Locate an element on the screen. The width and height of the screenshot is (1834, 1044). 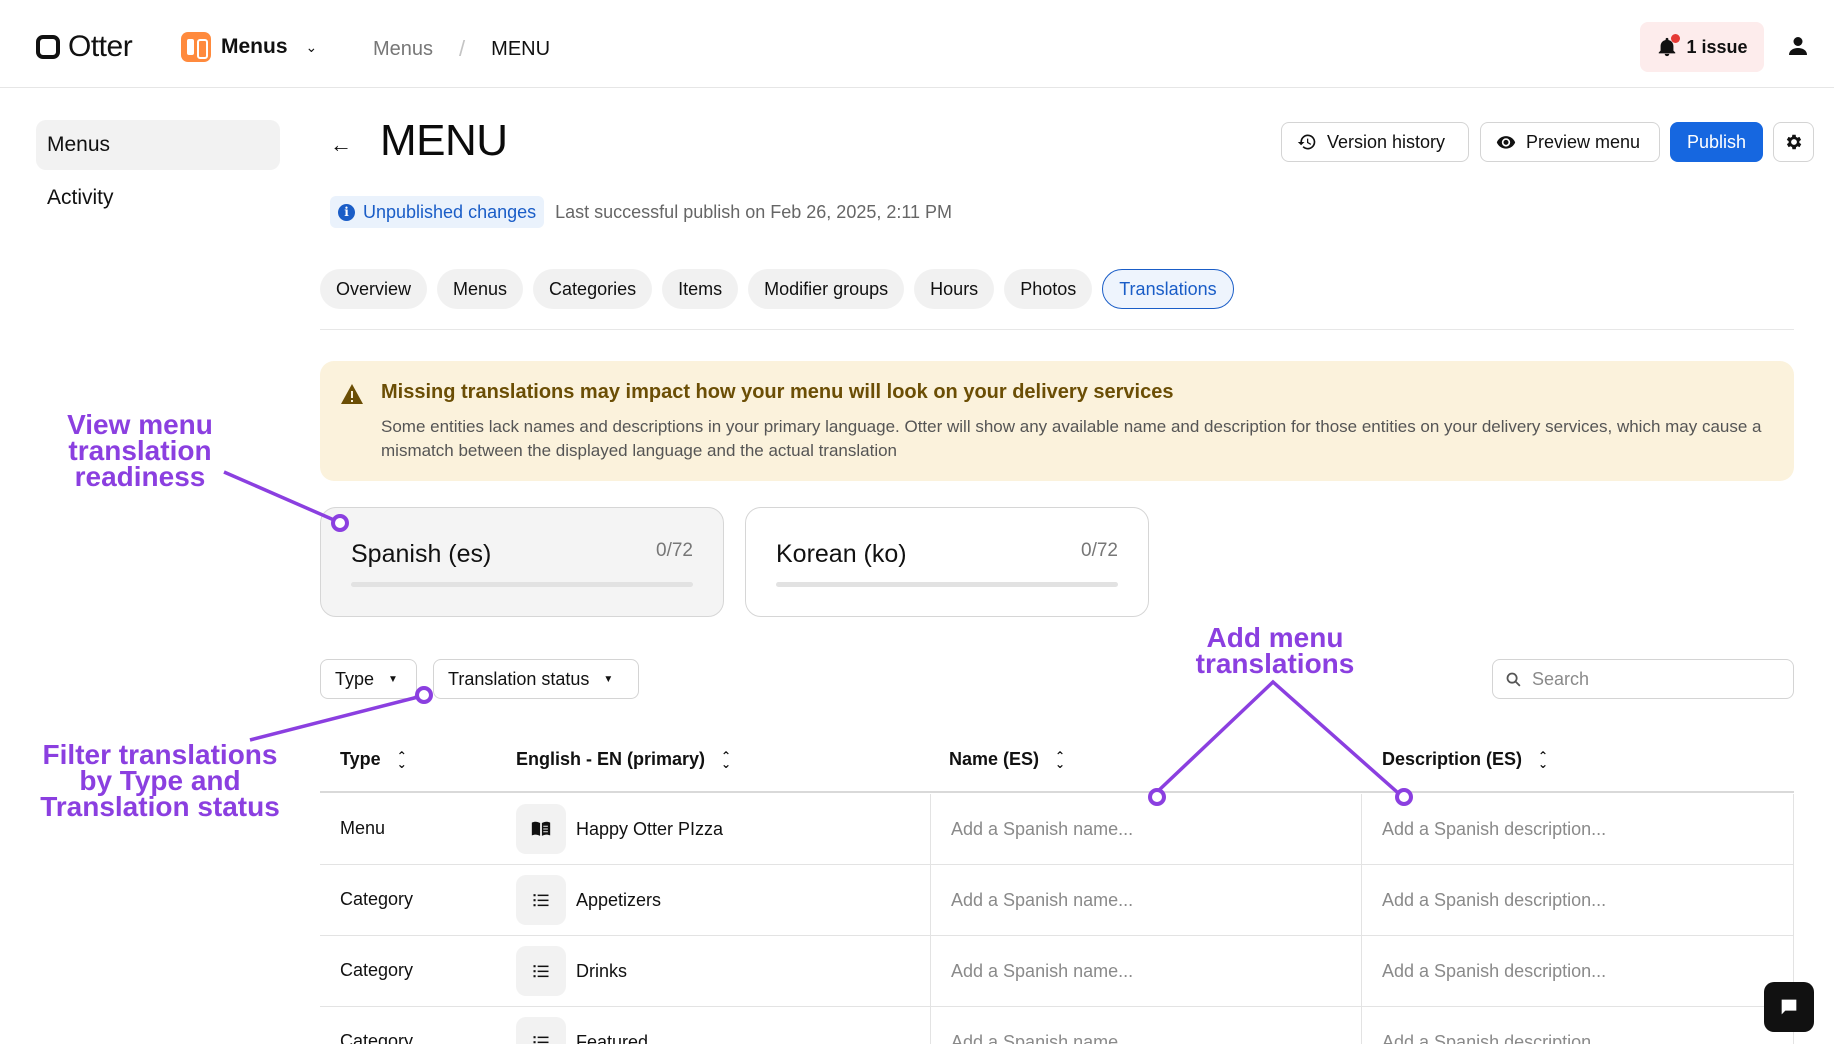
page-title: MENU is located at coordinates (444, 140).